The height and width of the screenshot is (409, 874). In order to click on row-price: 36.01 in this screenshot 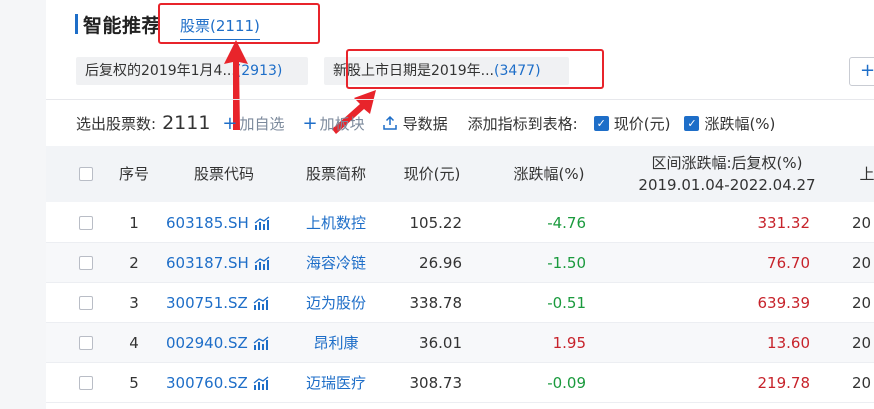, I will do `click(440, 343)`.